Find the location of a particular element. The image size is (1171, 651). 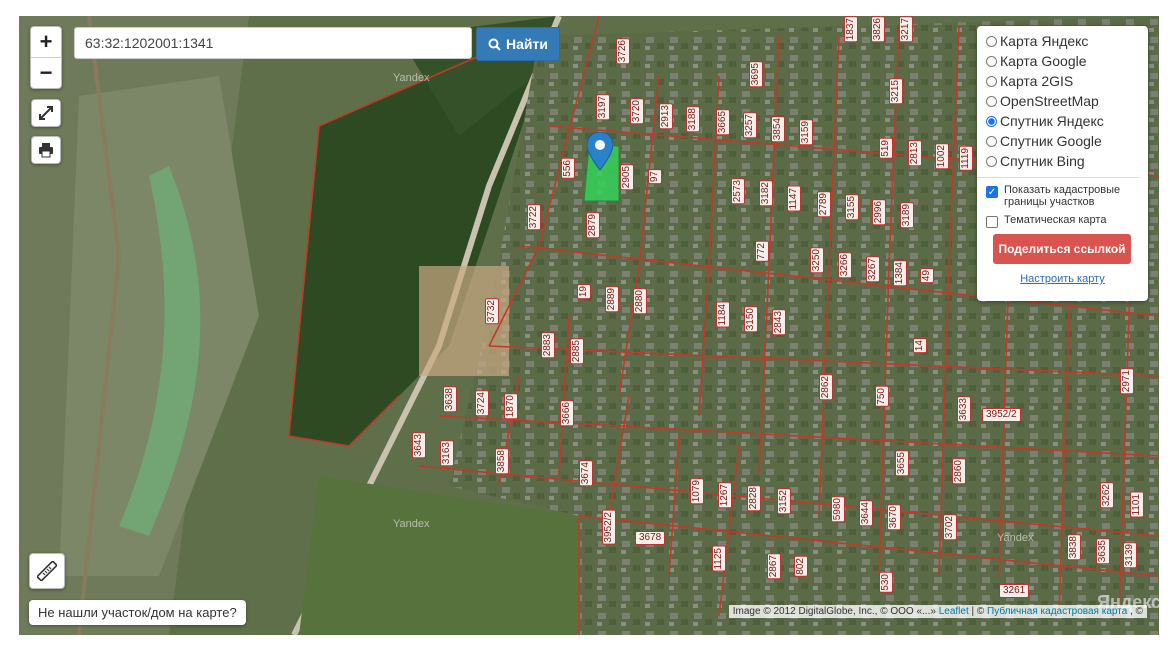

parcel-label: 1184 is located at coordinates (723, 315).